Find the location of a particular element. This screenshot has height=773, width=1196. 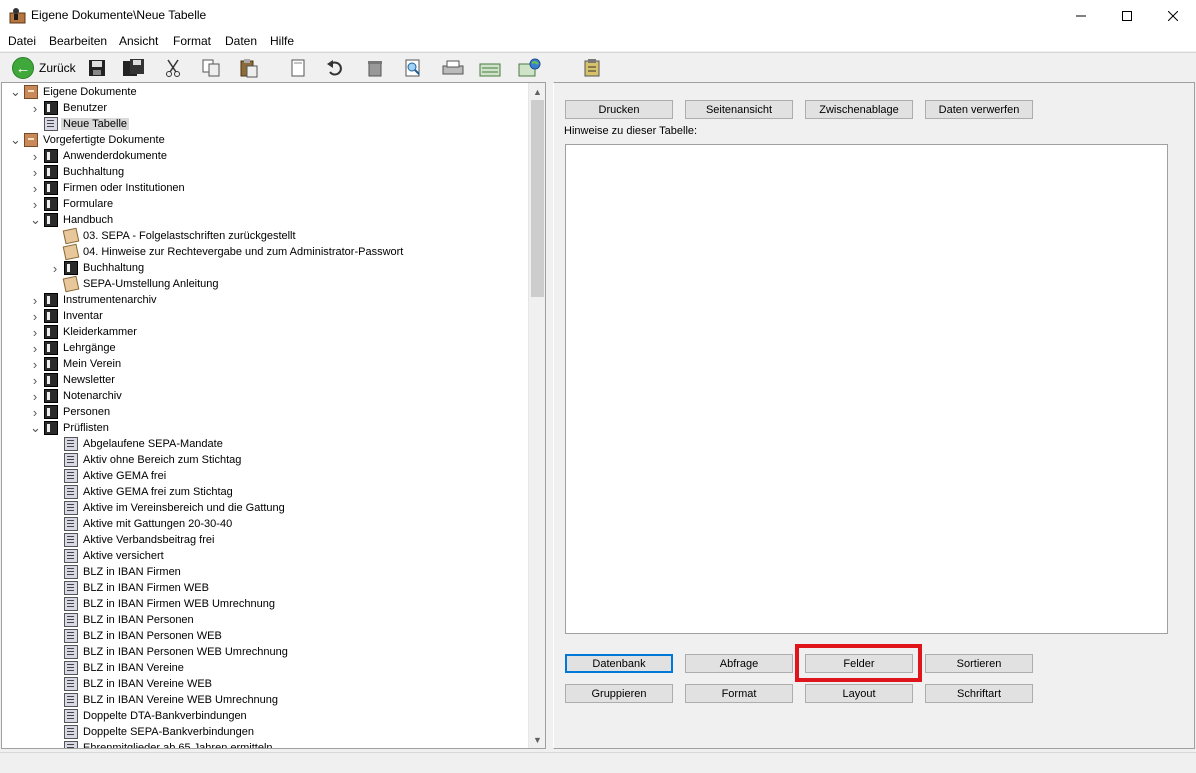

tree-item: BLZ in IBAN Vereine is located at coordinates (118, 668).